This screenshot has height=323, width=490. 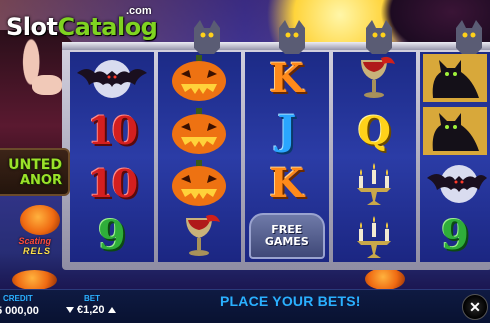 I want to click on bet-decrease-button, so click(x=70, y=310).